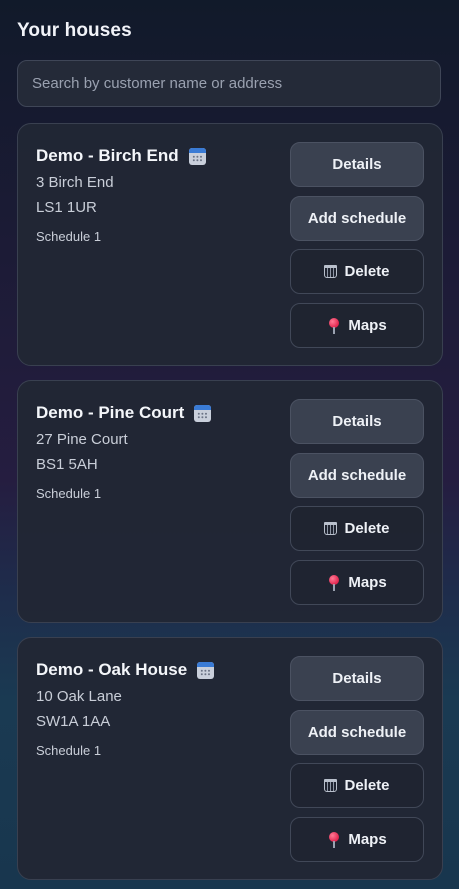 The width and height of the screenshot is (459, 889). Describe the element at coordinates (82, 439) in the screenshot. I see `address-line: 27 Pine Court` at that location.